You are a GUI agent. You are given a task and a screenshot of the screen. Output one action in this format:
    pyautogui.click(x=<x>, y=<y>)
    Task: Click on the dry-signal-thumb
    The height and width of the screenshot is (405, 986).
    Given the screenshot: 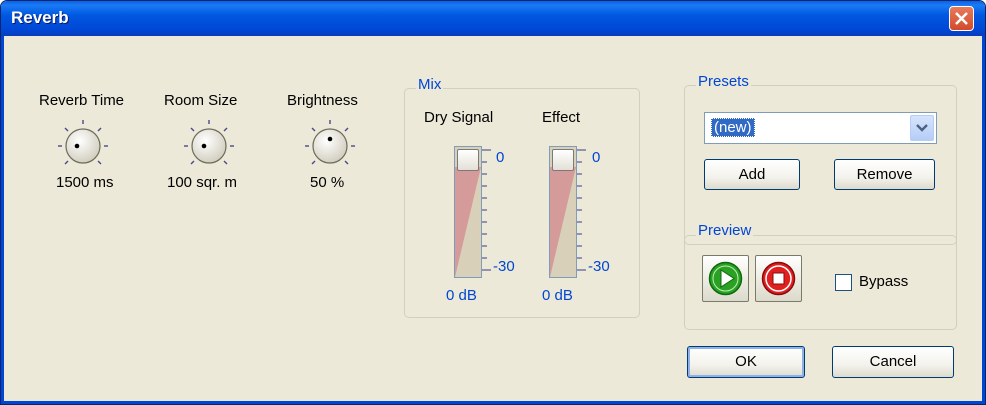 What is the action you would take?
    pyautogui.click(x=468, y=160)
    